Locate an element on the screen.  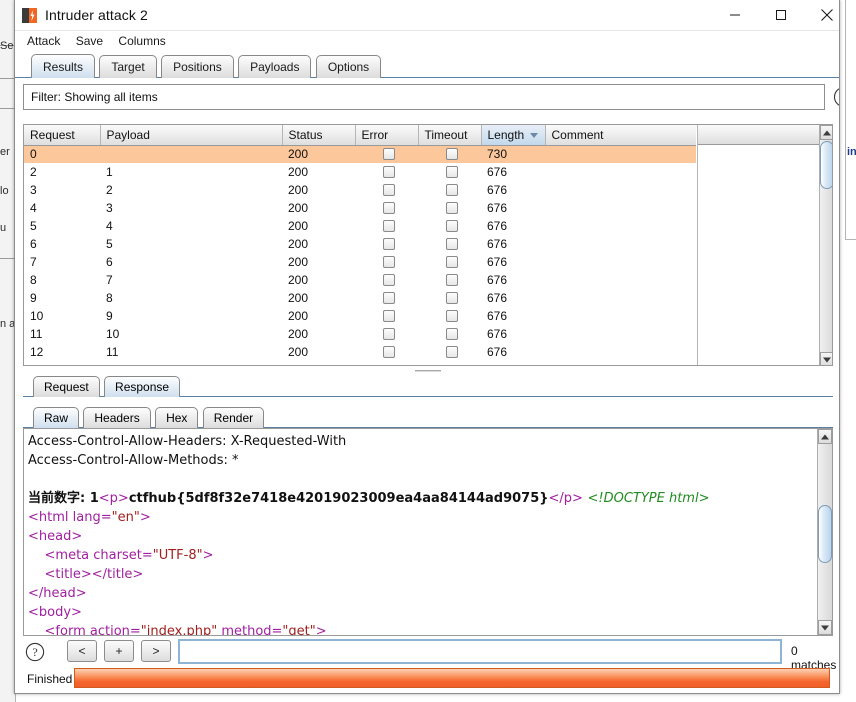
response-scrollbar is located at coordinates (824, 532).